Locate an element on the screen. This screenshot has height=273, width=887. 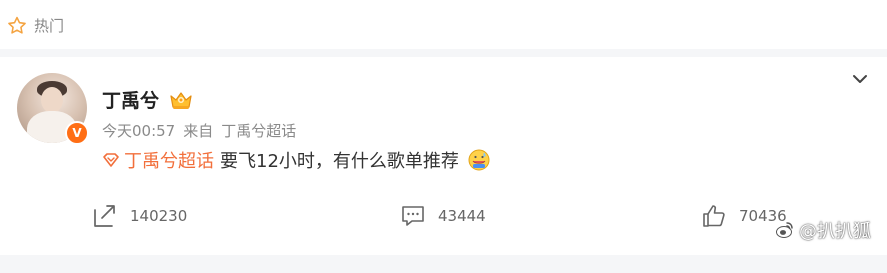
supertopic-diamond-icon is located at coordinates (111, 160).